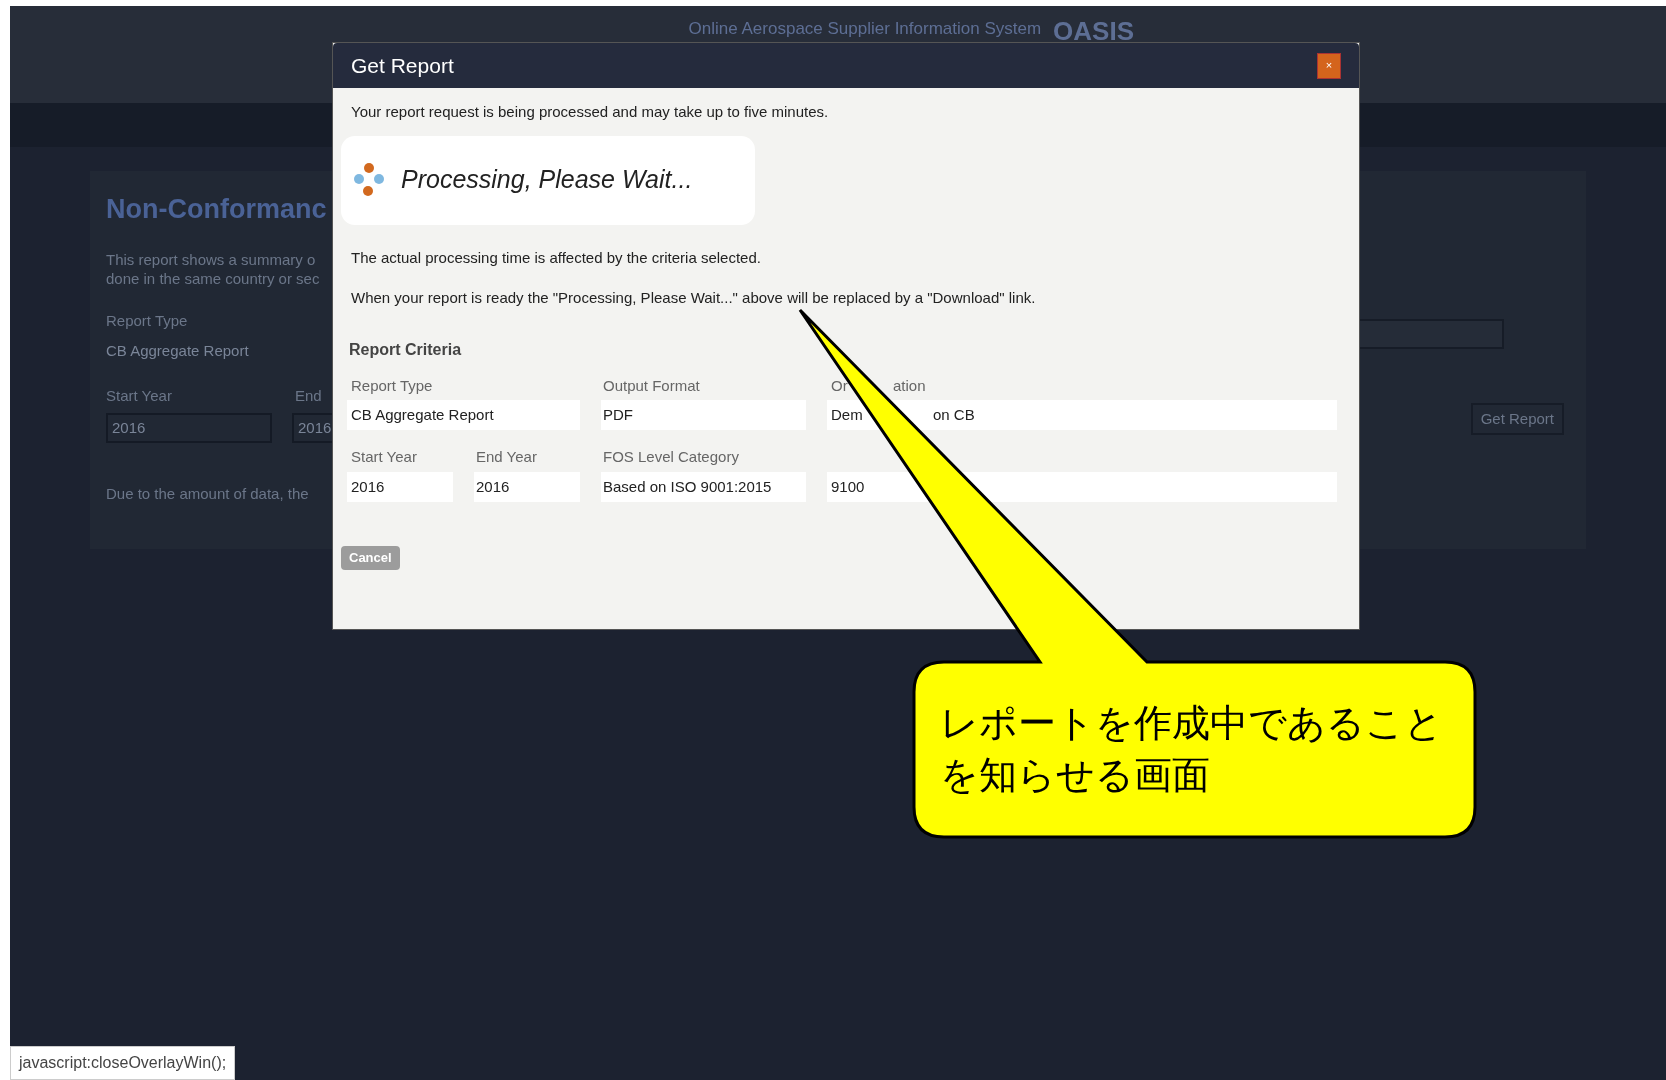 The image size is (1666, 1080). I want to click on status-text: Your report request is being processed and may take up to five minutes., so click(590, 112).